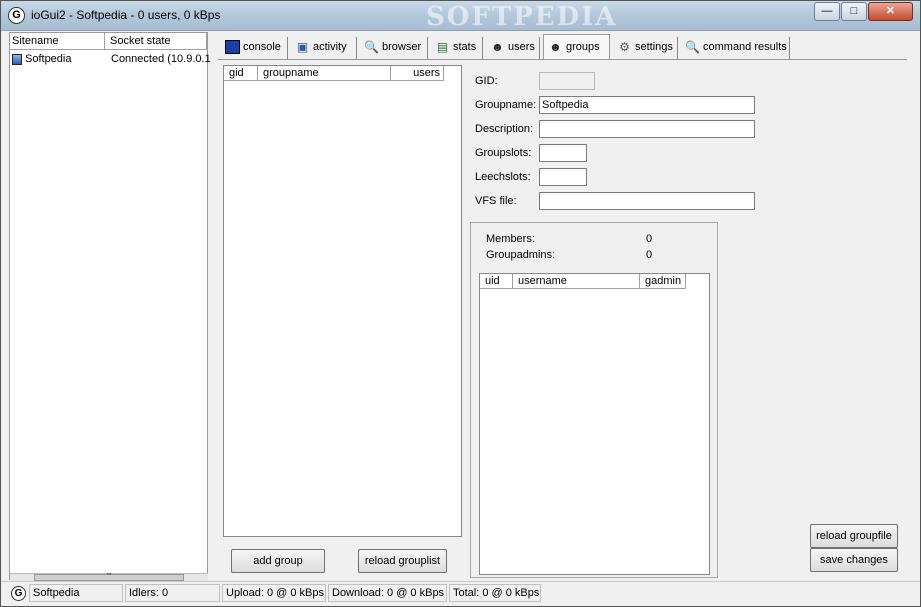 This screenshot has width=921, height=607. I want to click on reload-grouplist-button: reload grouplist, so click(402, 561).